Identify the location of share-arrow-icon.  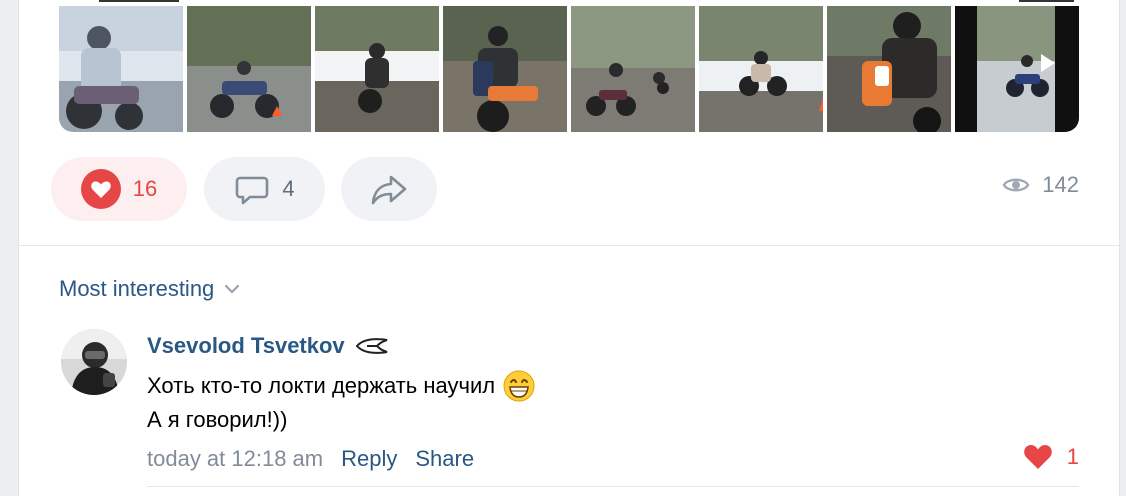
(389, 190).